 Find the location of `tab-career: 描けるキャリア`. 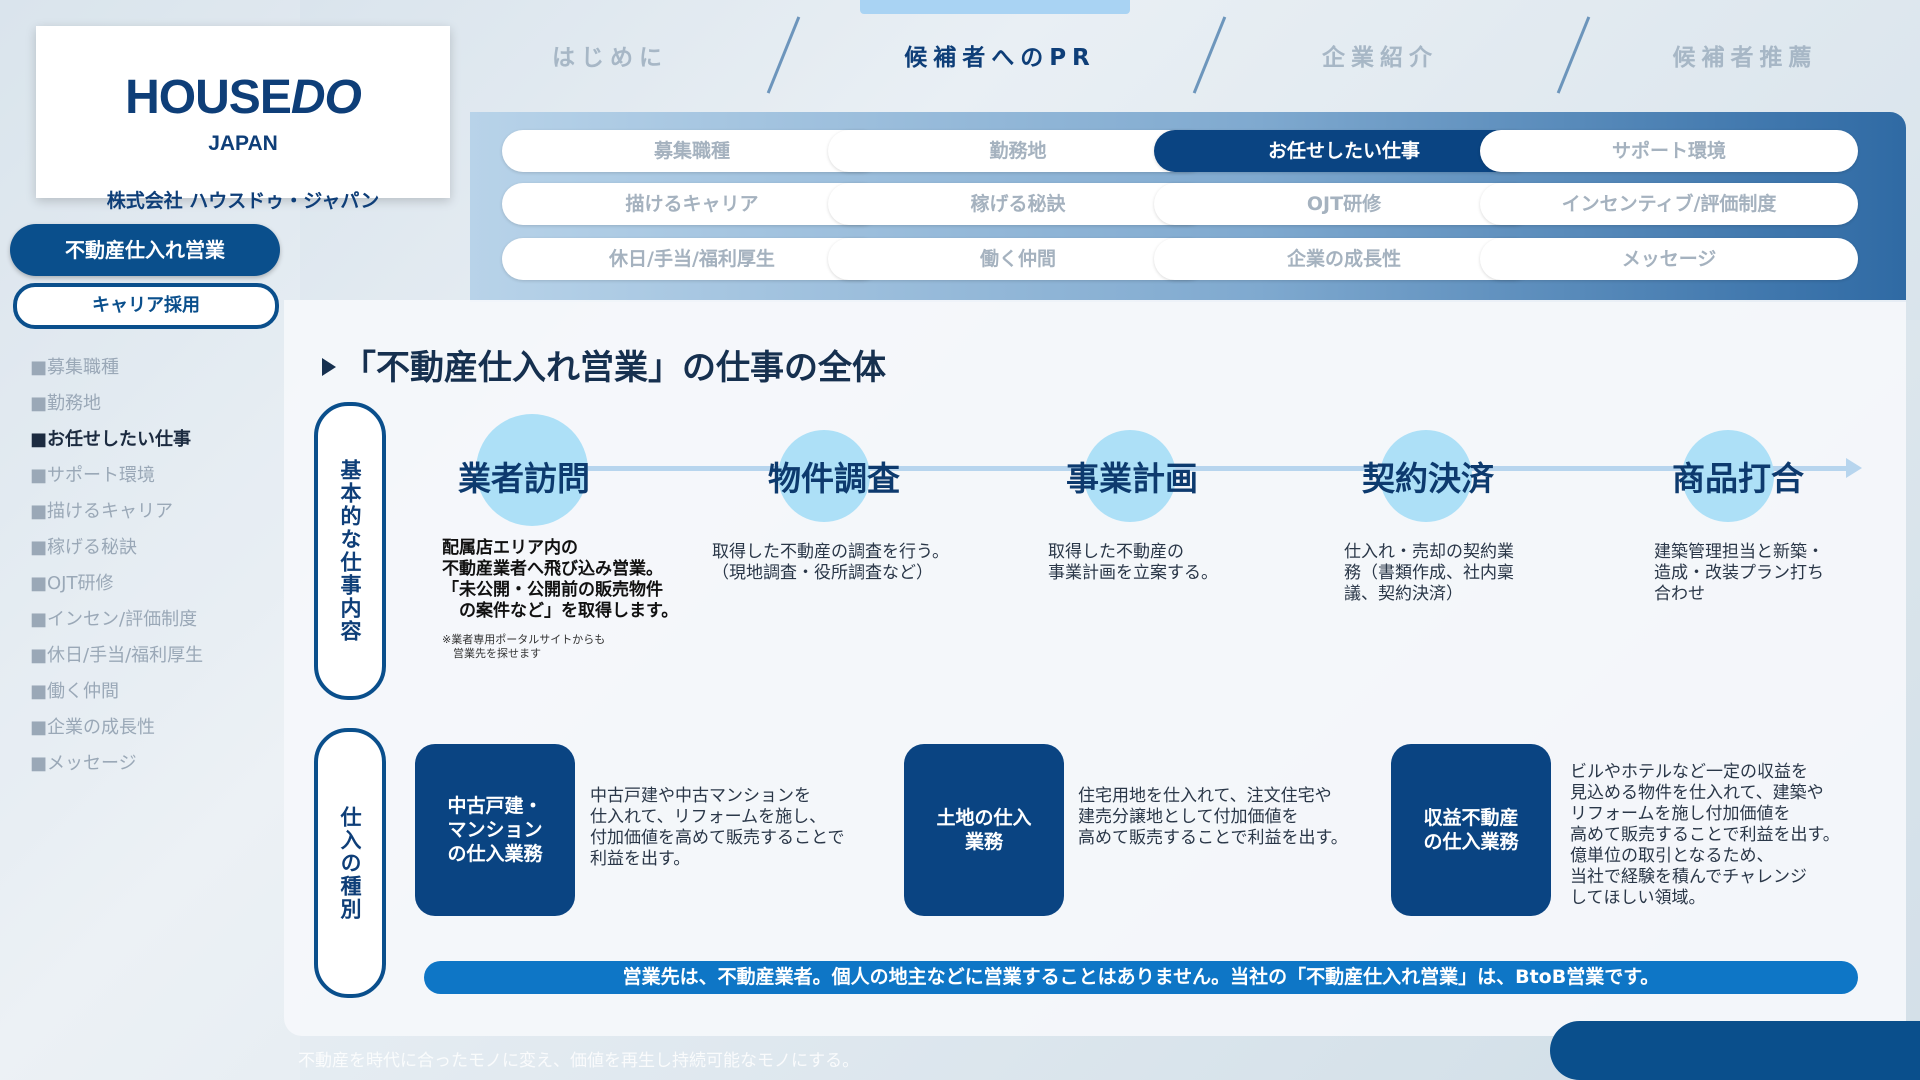

tab-career: 描けるキャリア is located at coordinates (692, 204).